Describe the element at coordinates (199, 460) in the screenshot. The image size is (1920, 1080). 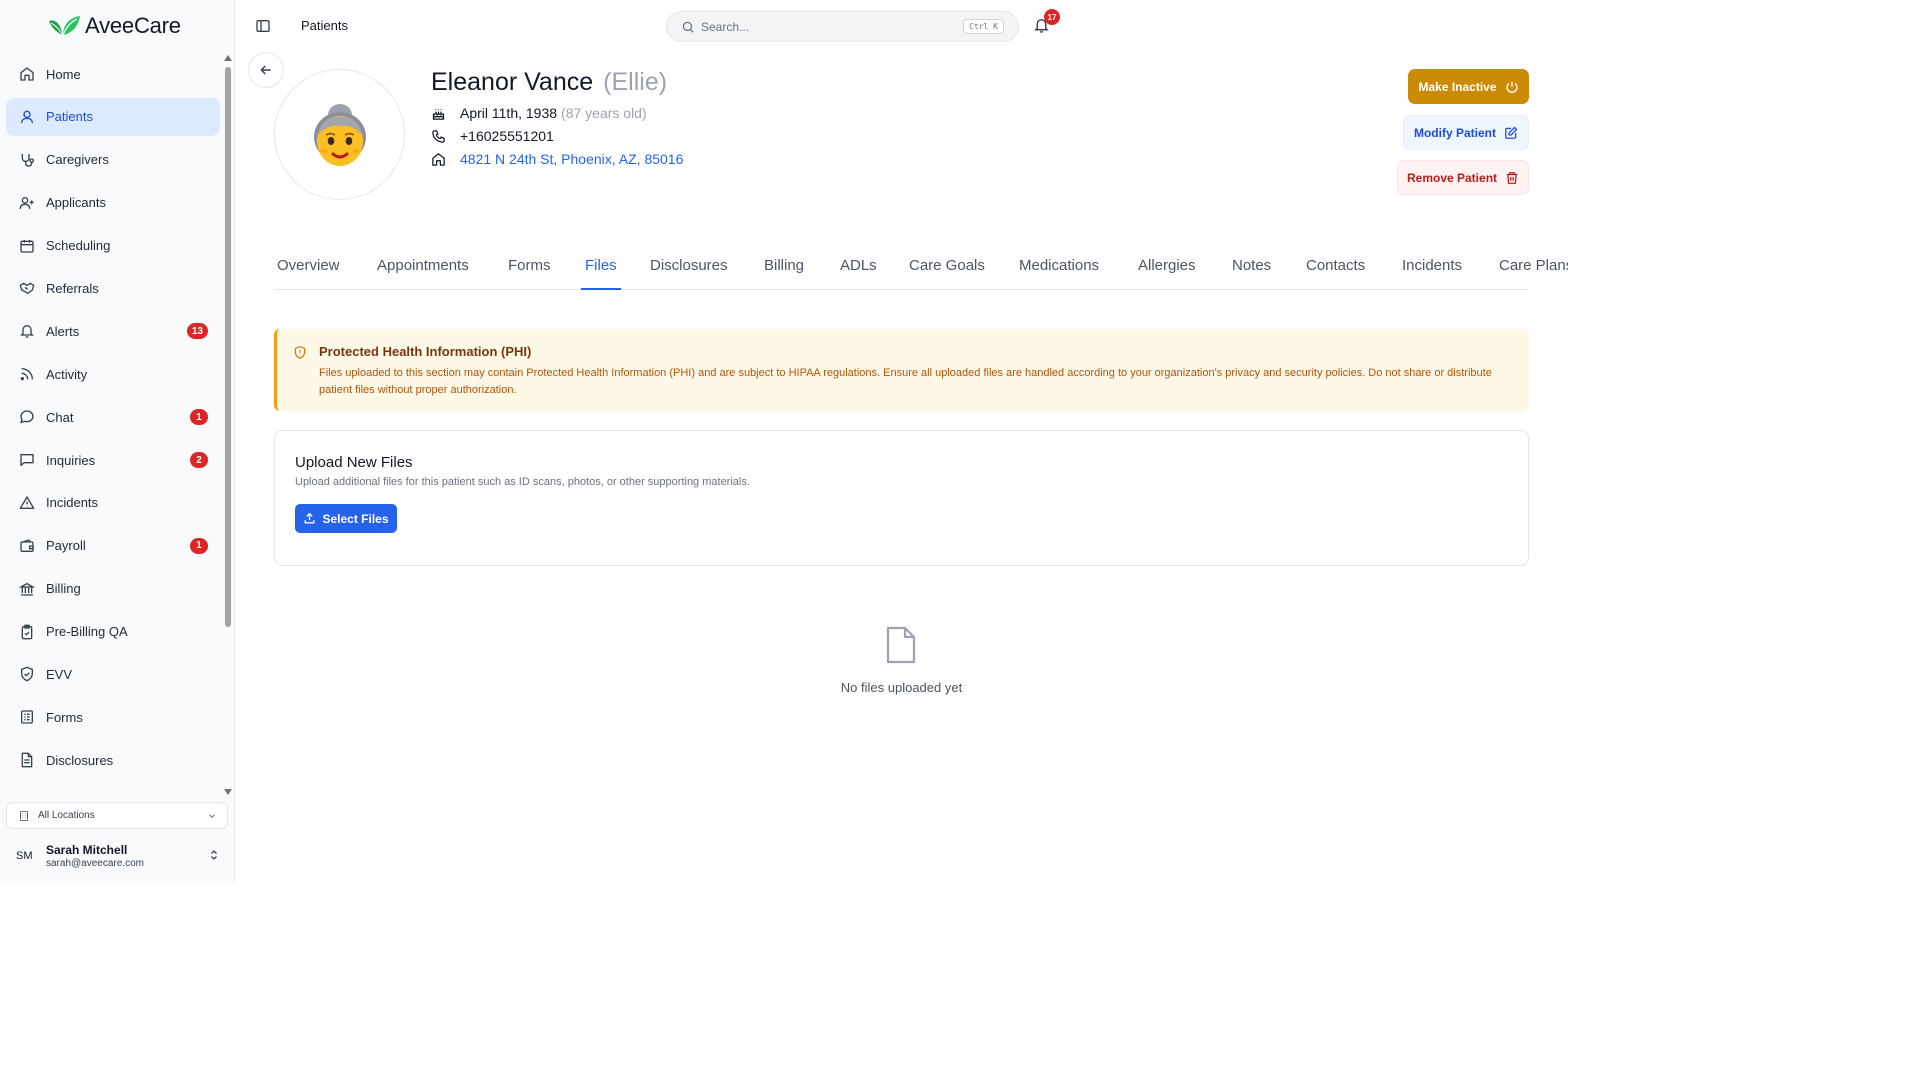
I see `inquiries-count-badge: 2` at that location.